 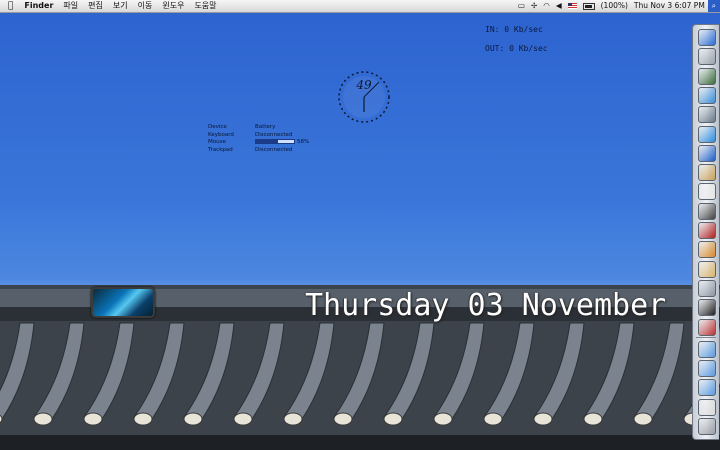 I want to click on dock-photobooth-icon, so click(x=707, y=230).